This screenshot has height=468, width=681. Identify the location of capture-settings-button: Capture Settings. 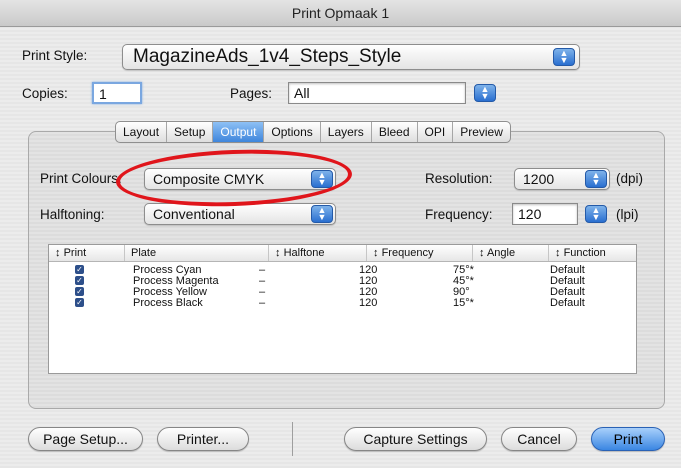
(415, 439).